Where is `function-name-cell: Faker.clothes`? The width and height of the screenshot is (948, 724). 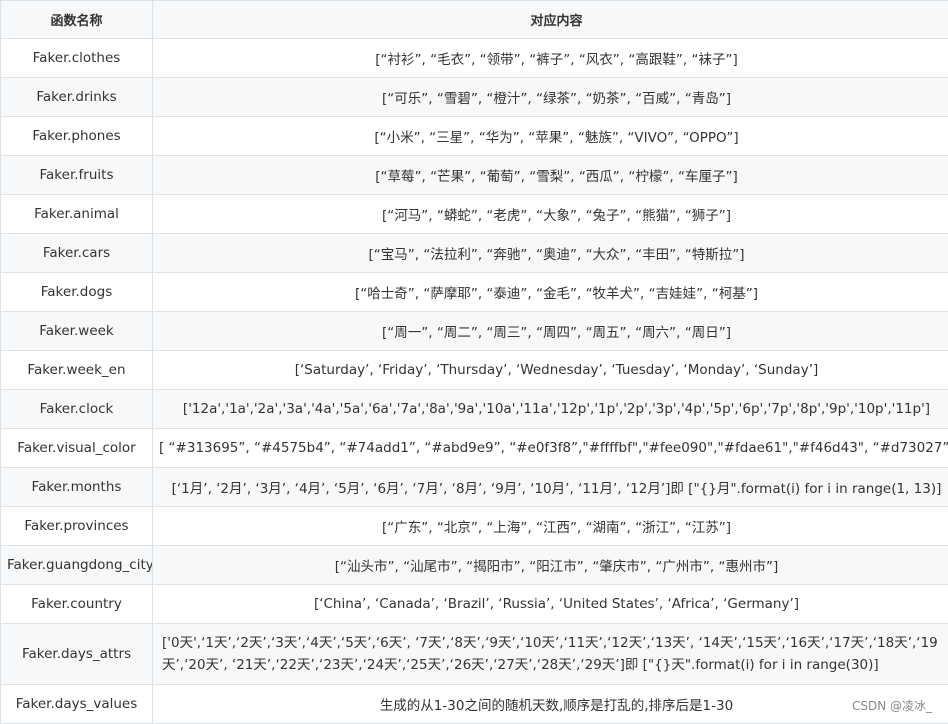 function-name-cell: Faker.clothes is located at coordinates (77, 58).